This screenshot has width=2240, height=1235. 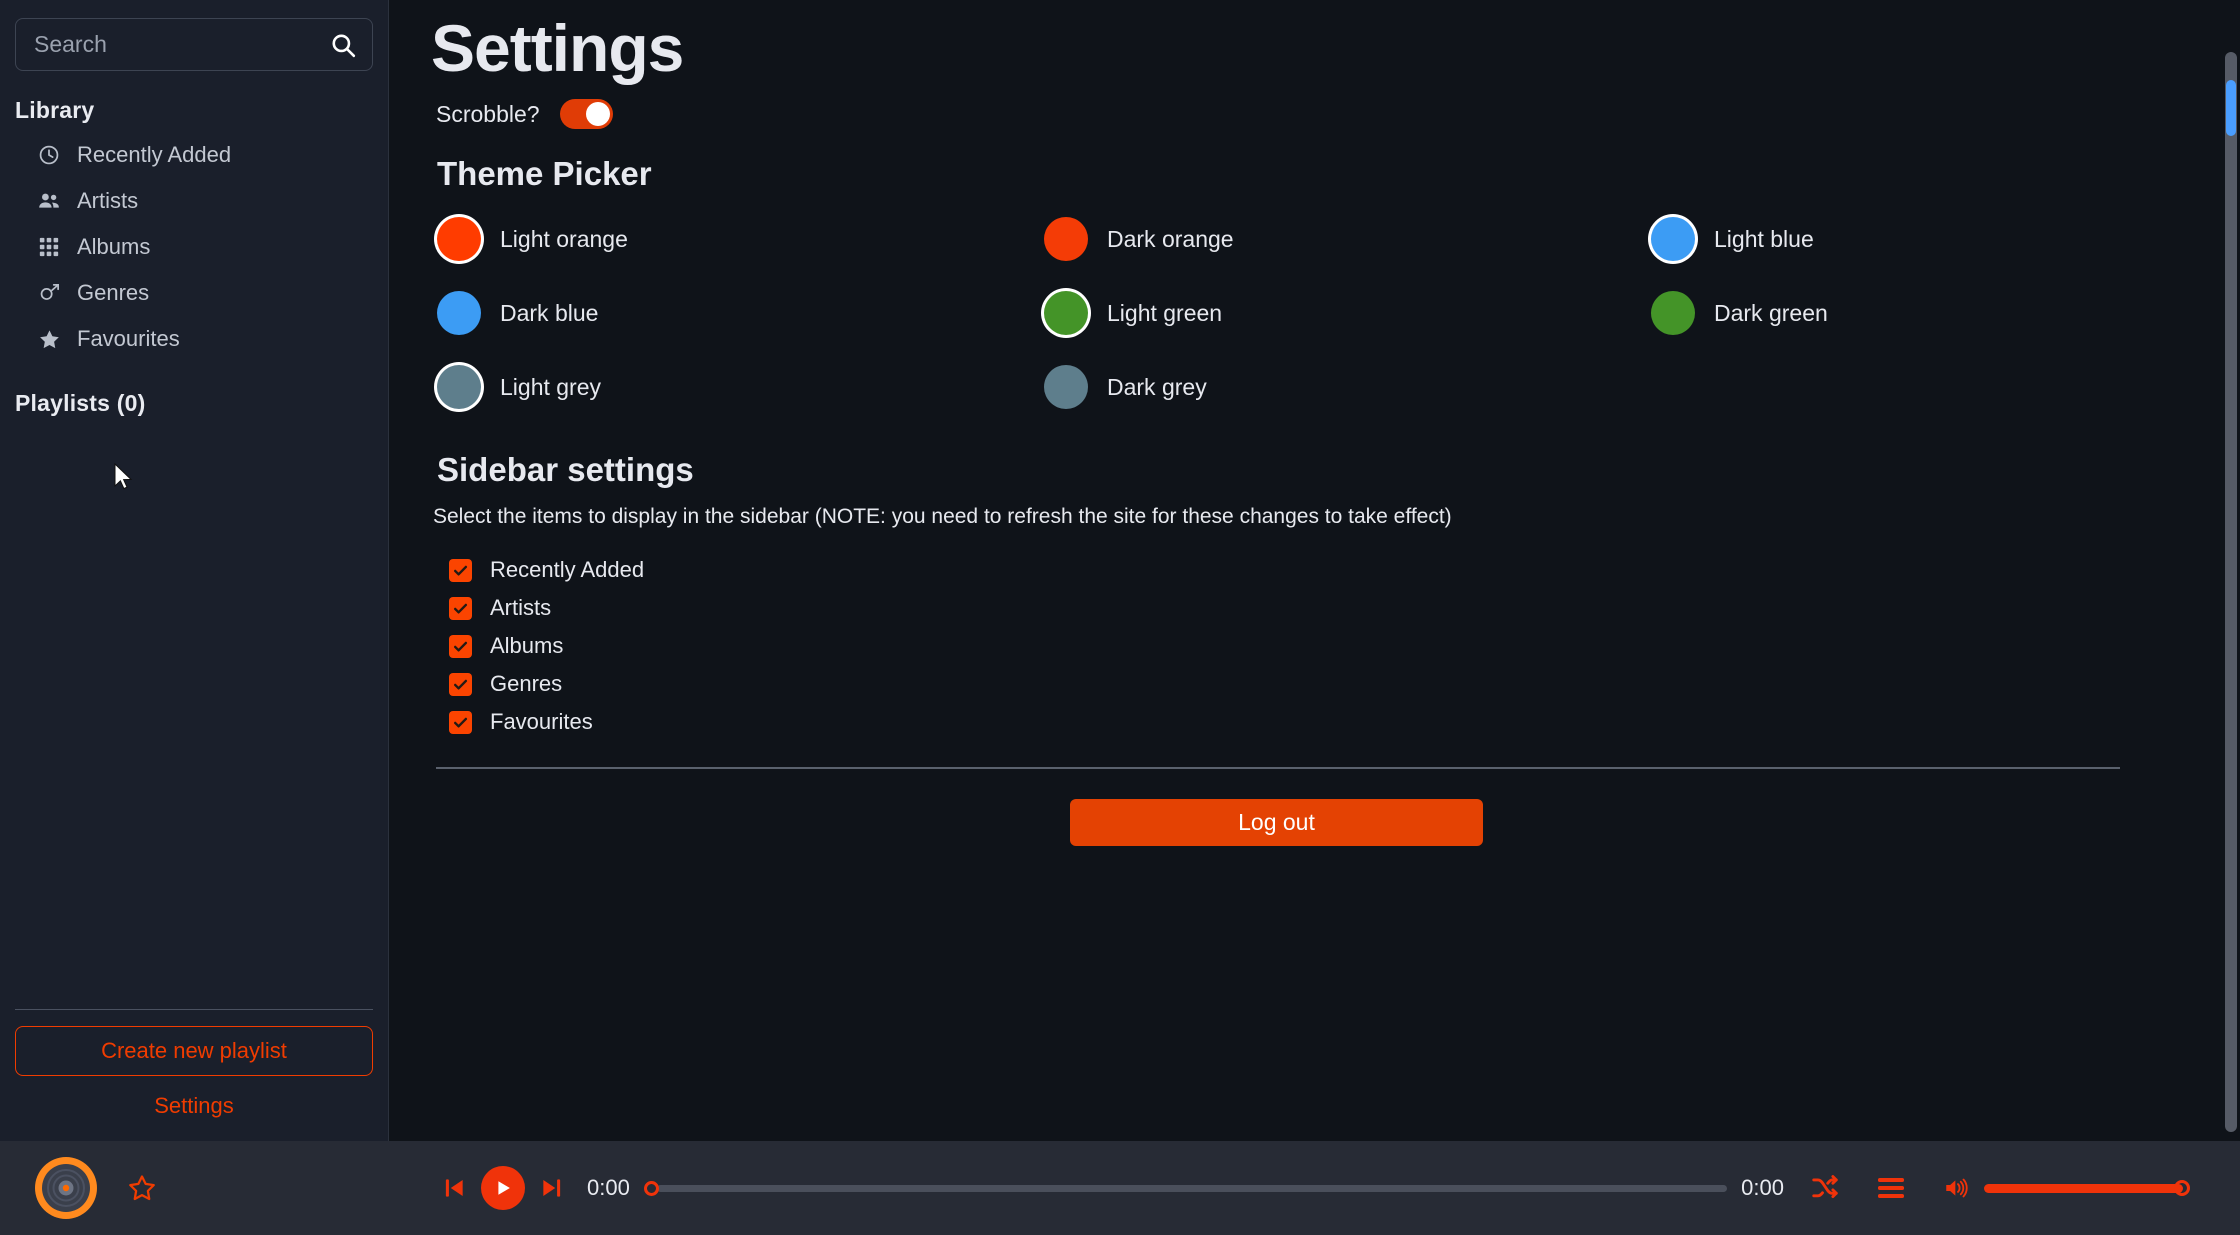 I want to click on theme-label: Dark grey, so click(x=1157, y=386).